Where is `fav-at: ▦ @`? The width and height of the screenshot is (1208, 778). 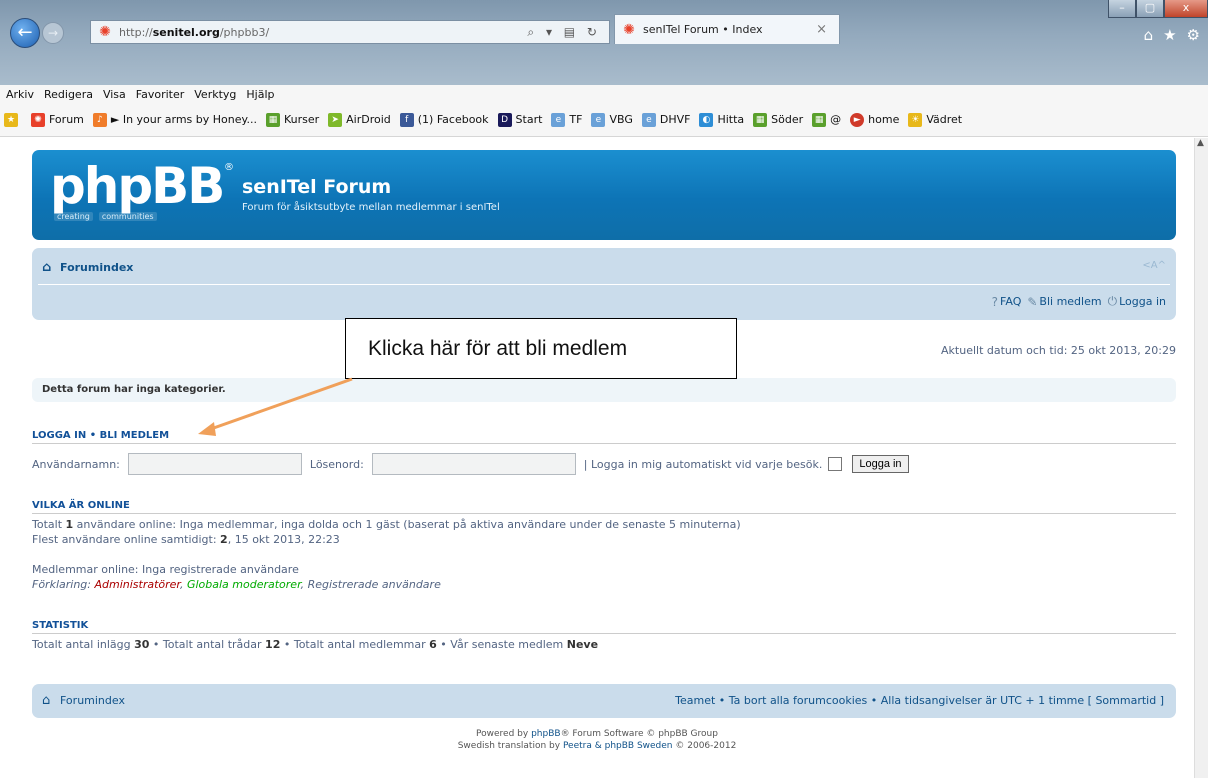 fav-at: ▦ @ is located at coordinates (826, 119).